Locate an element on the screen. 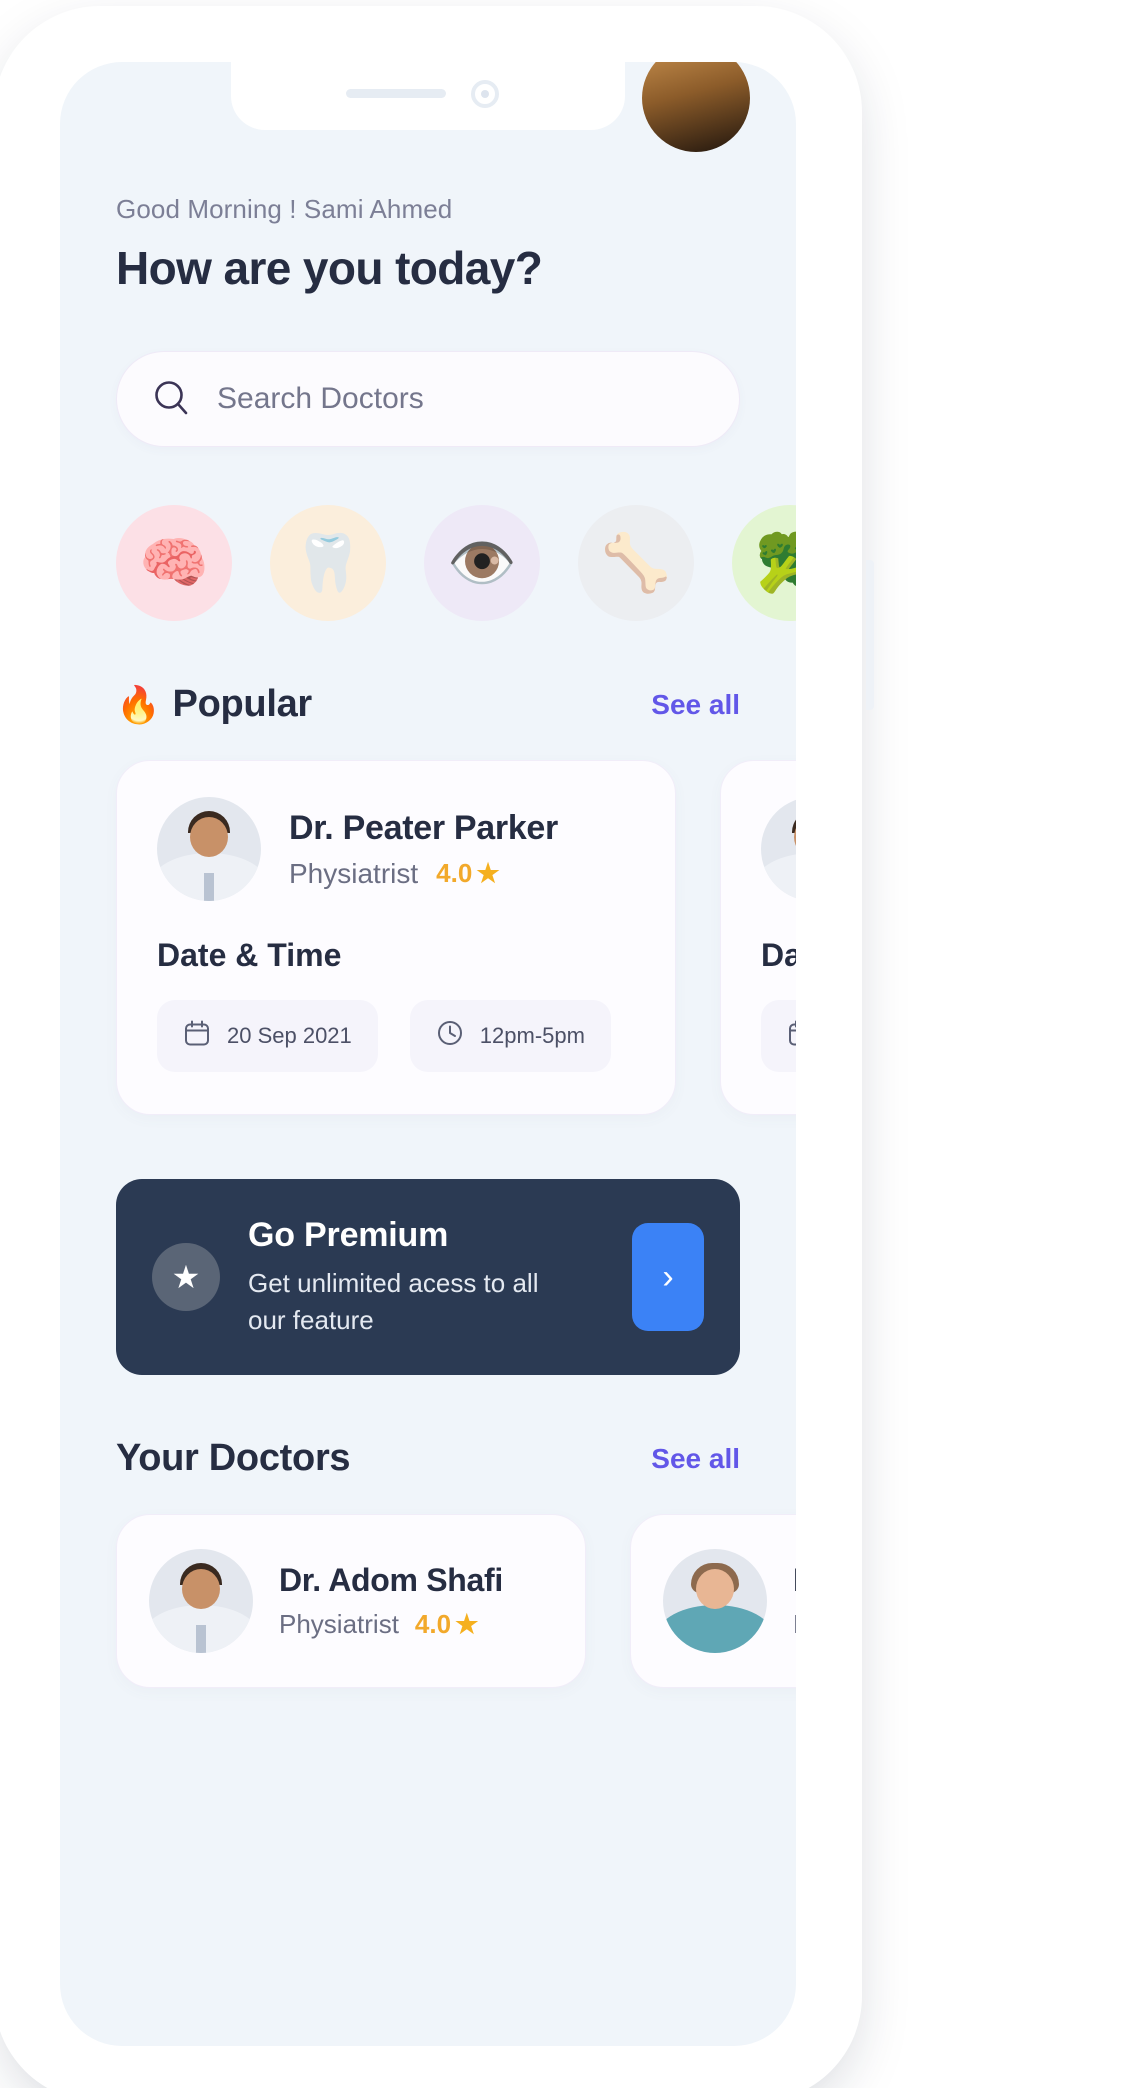 The width and height of the screenshot is (1136, 2088). category-eye: 👁️ is located at coordinates (482, 563).